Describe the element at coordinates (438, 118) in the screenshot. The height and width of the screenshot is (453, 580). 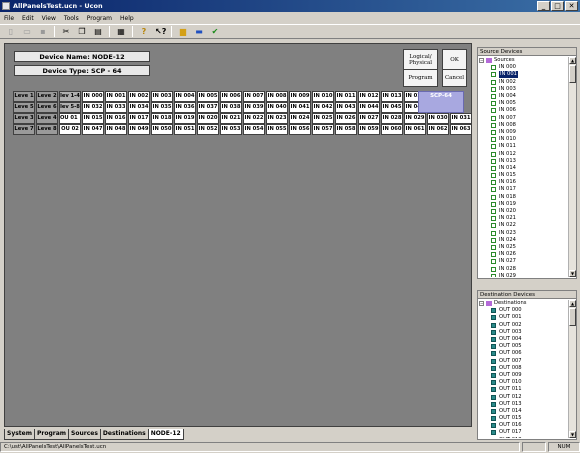
I see `source-button: IN 030` at that location.